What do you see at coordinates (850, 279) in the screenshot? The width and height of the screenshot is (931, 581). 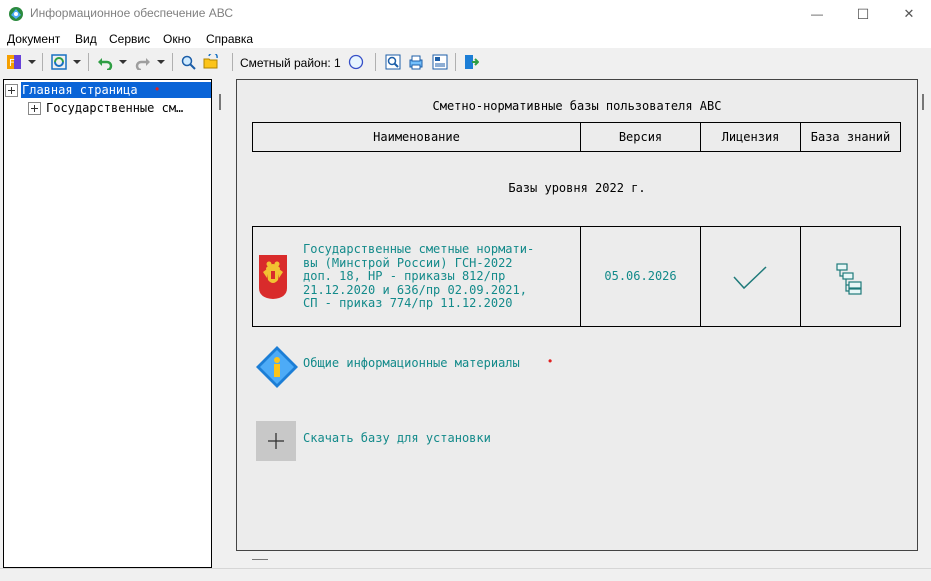 I see `tree-structure-icon` at bounding box center [850, 279].